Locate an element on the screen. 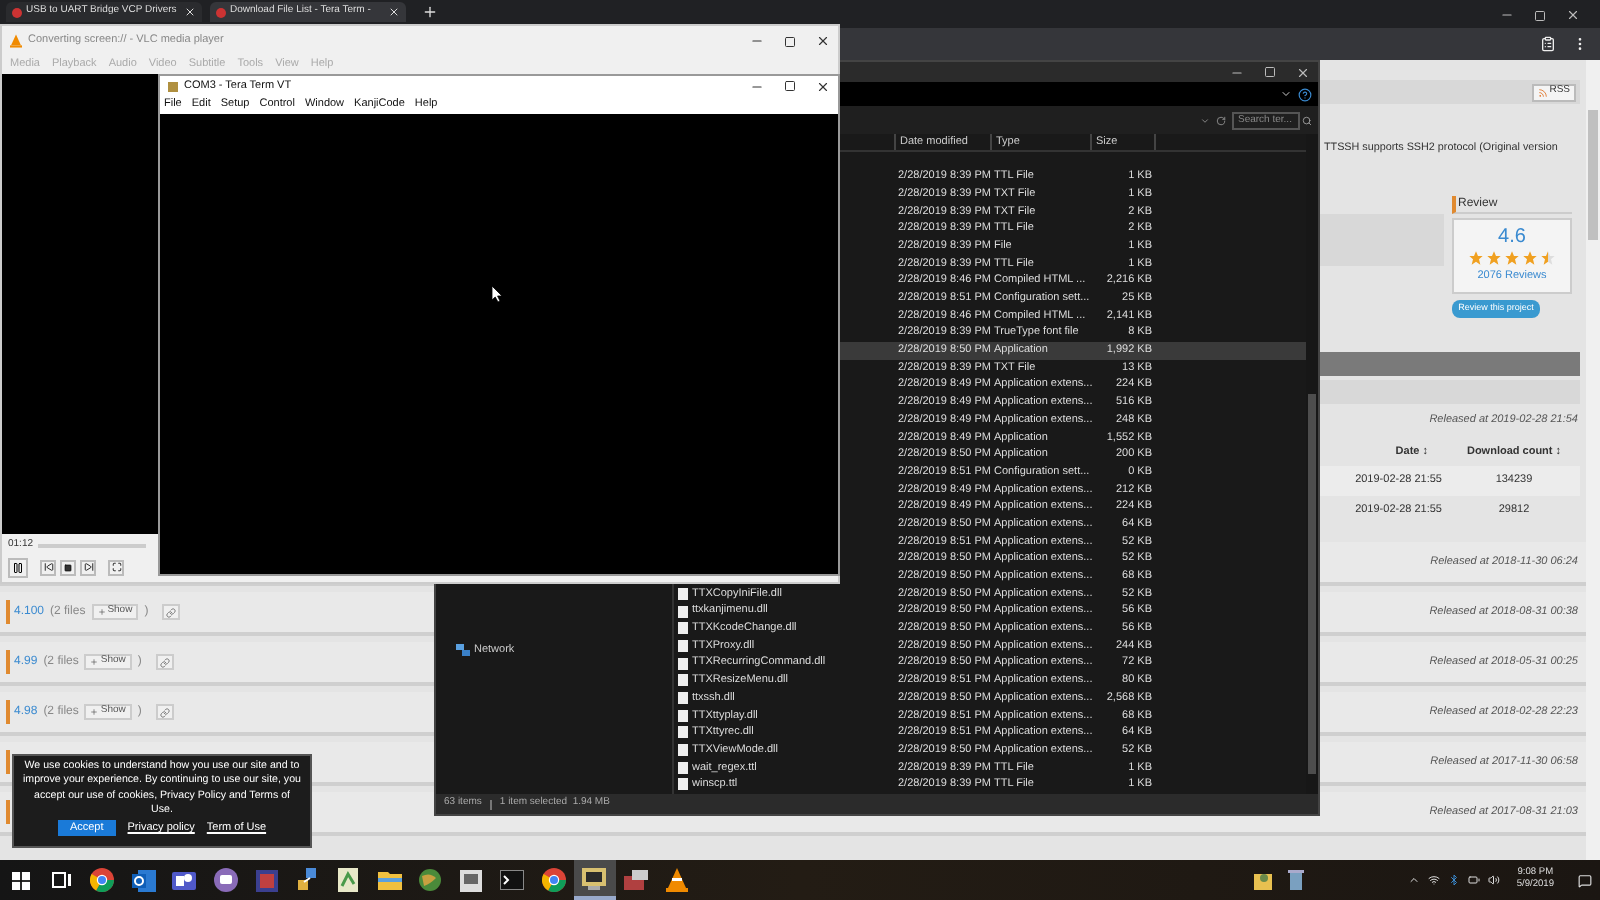 The image size is (1600, 900). next-icon is located at coordinates (88, 567).